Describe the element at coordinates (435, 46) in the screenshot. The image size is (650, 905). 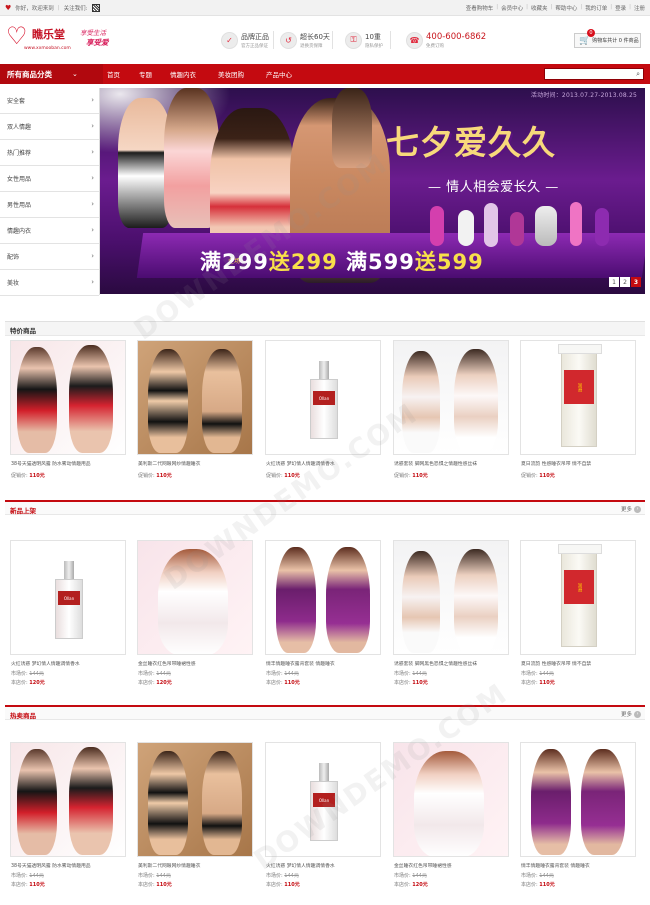
I see `hotline-sub: 免费订购` at that location.